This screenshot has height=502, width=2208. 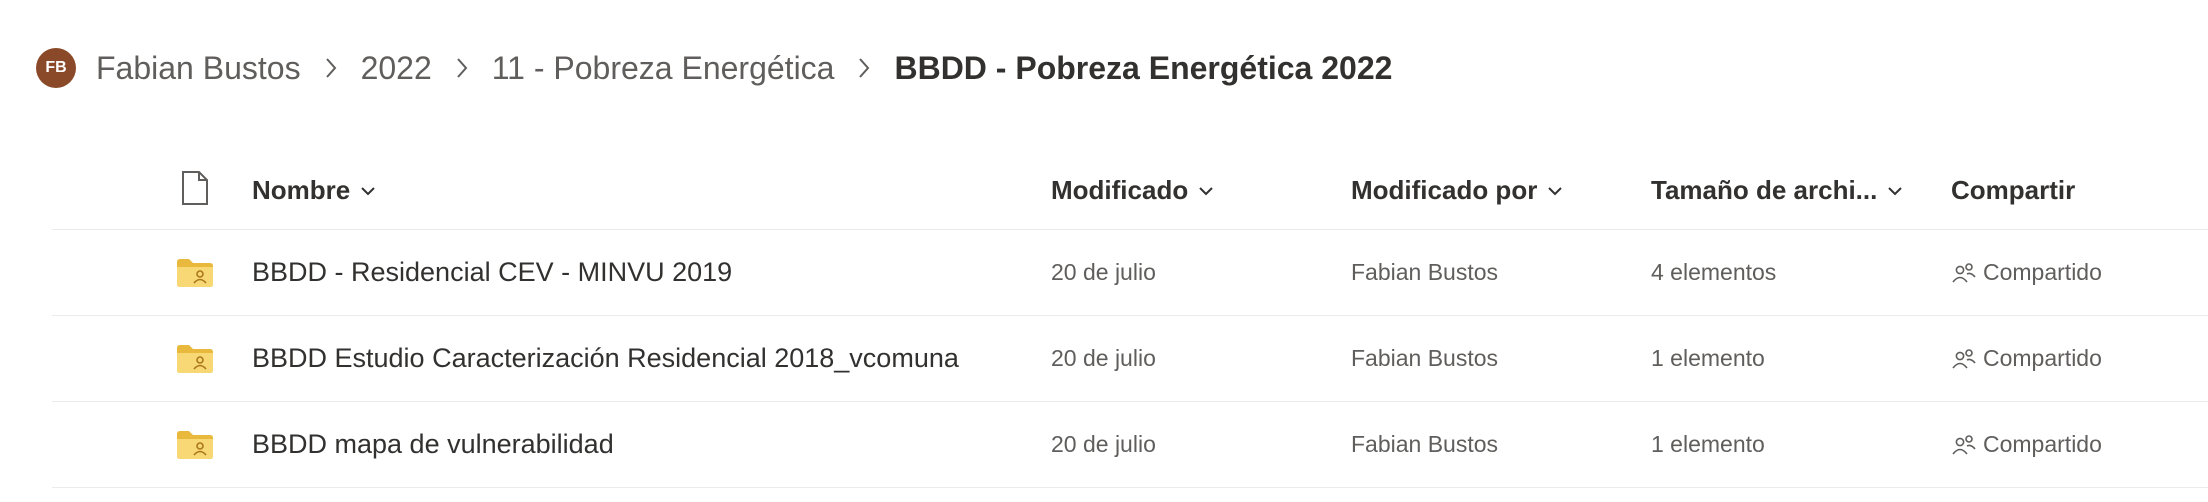 I want to click on column-header-modified-by: Modificado por, so click(x=1457, y=190).